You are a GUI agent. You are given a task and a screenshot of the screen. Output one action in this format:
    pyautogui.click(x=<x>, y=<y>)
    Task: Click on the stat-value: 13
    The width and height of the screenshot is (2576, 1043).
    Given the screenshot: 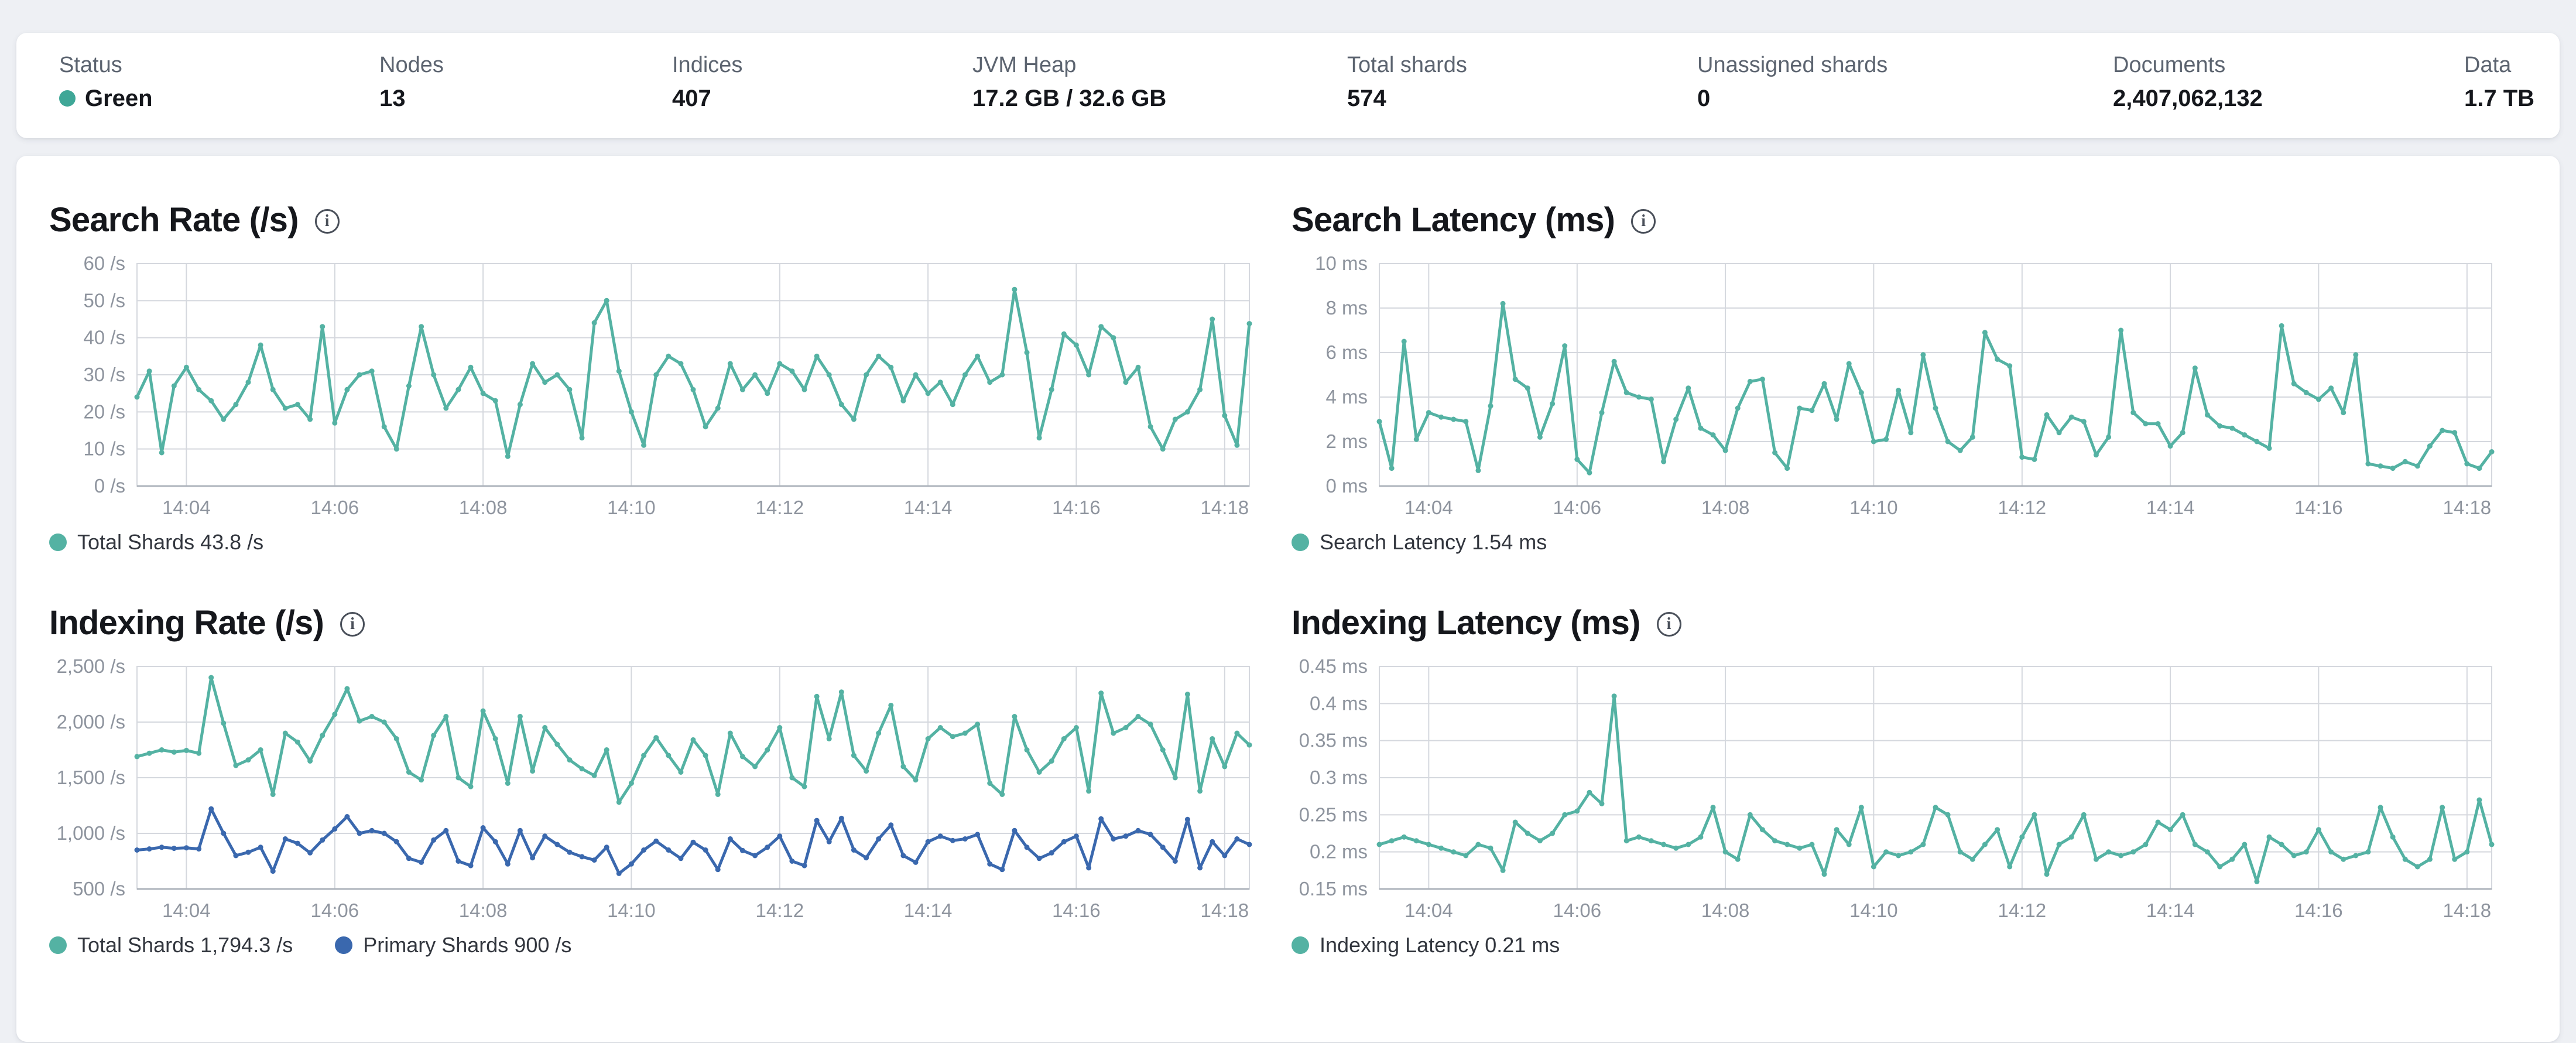 What is the action you would take?
    pyautogui.click(x=392, y=98)
    